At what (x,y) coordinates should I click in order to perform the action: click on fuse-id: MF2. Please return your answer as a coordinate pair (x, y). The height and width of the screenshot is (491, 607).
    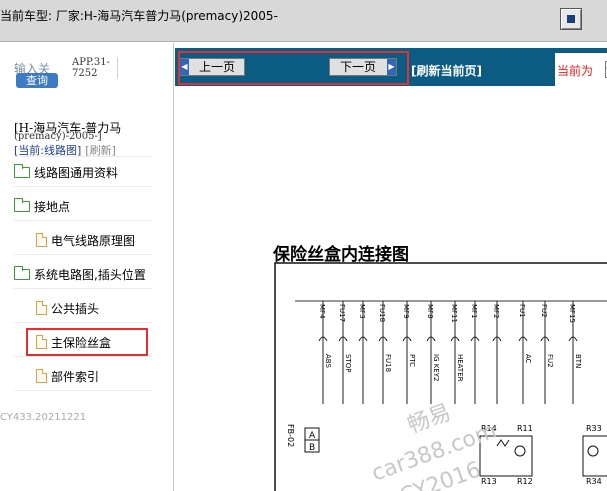
    Looking at the image, I should click on (496, 311).